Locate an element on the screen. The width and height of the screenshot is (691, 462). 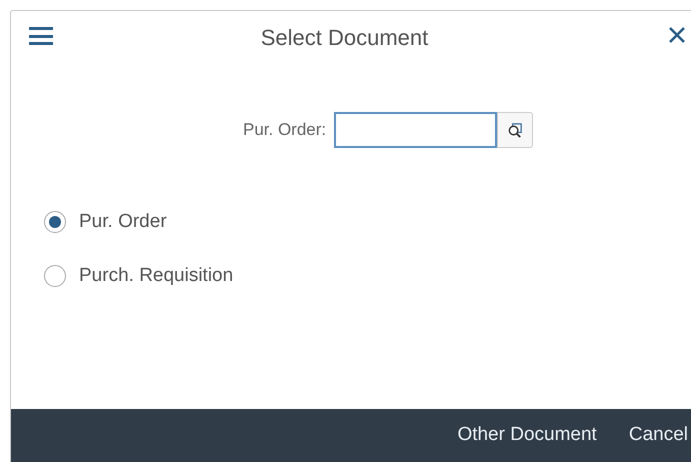
search-icon is located at coordinates (515, 130).